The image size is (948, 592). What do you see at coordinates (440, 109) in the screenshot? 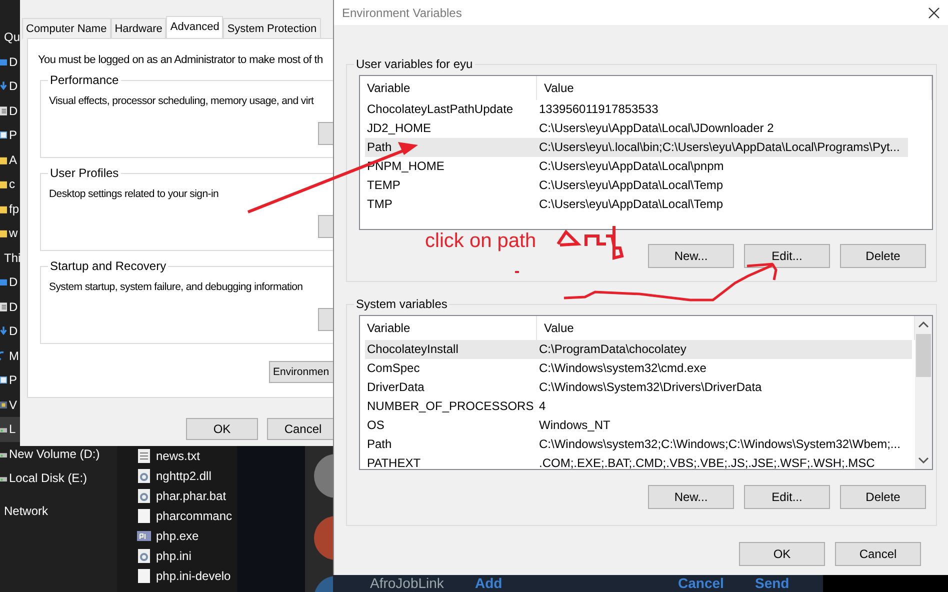
I see `variable-name: ChocolateyLastPathUpdate` at bounding box center [440, 109].